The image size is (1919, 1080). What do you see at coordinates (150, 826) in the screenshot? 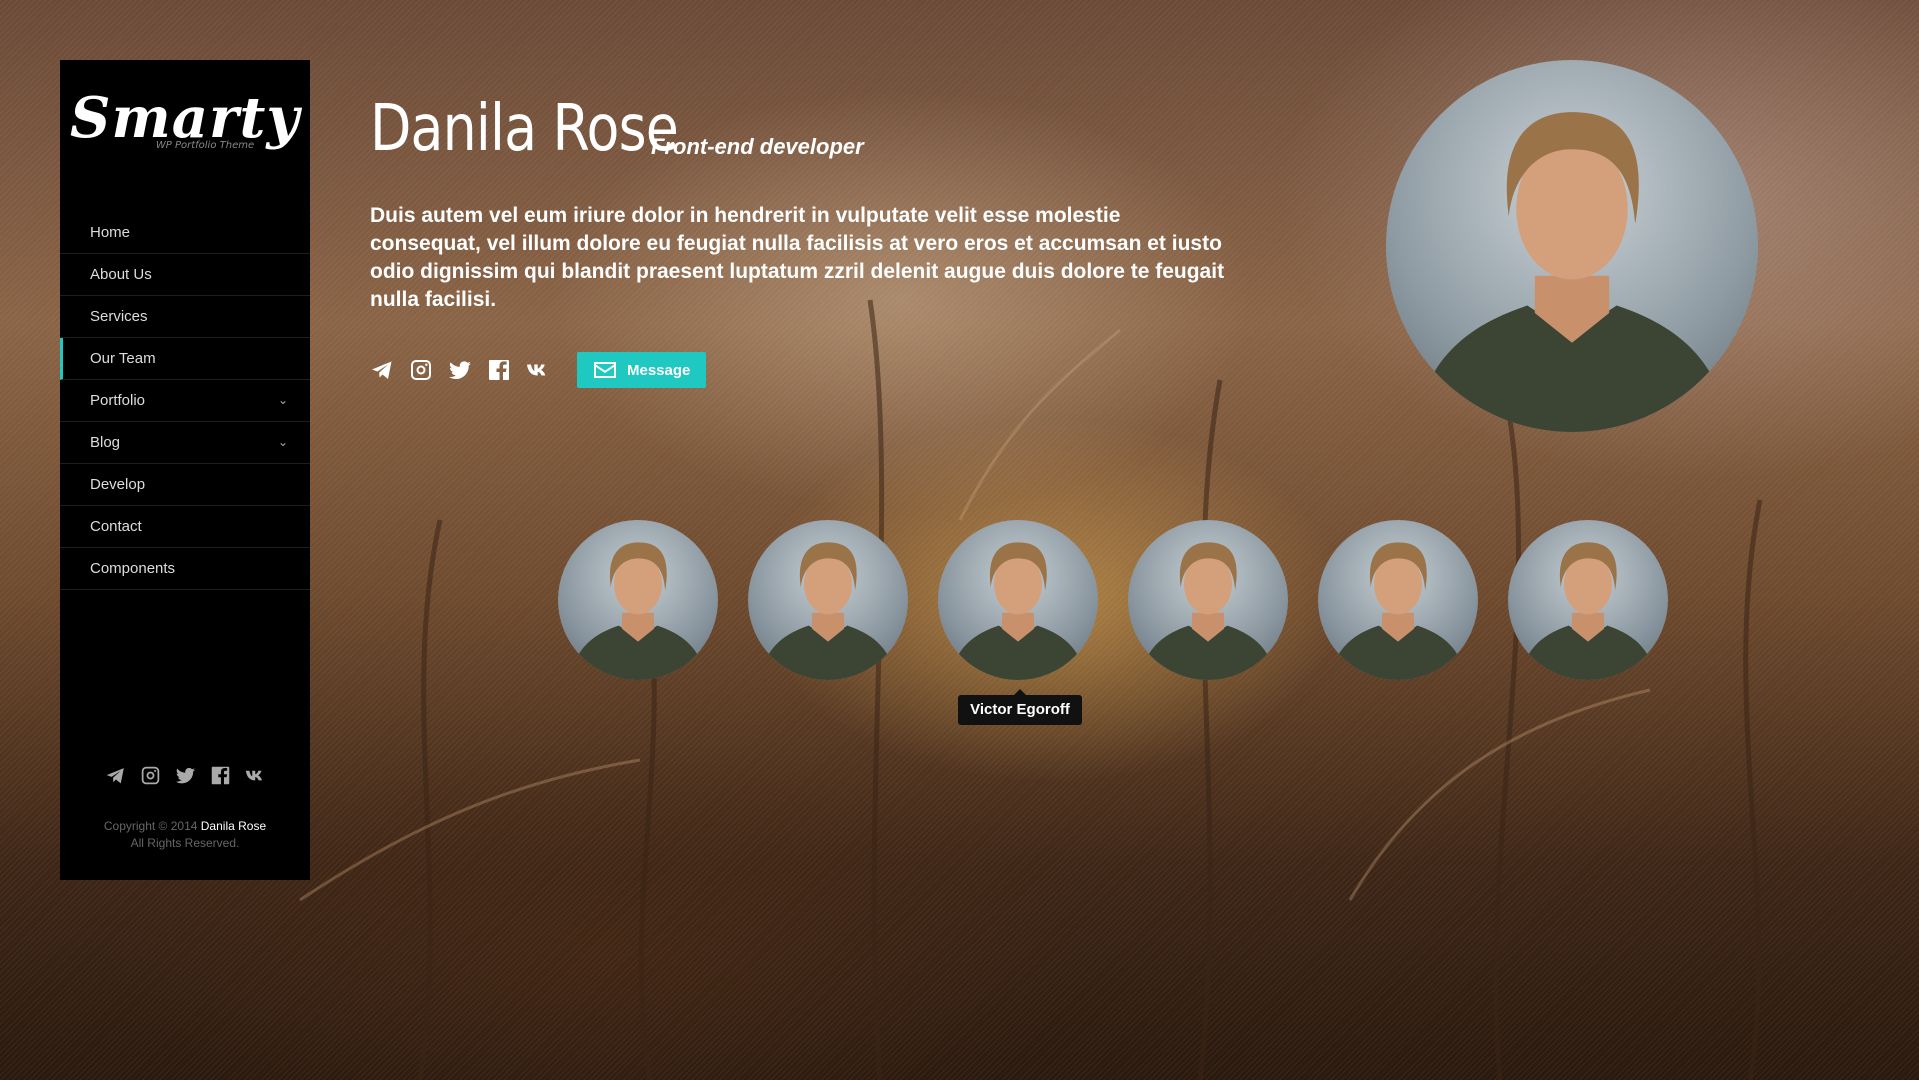
I see `copyright-prefix: Copyright © 2014` at bounding box center [150, 826].